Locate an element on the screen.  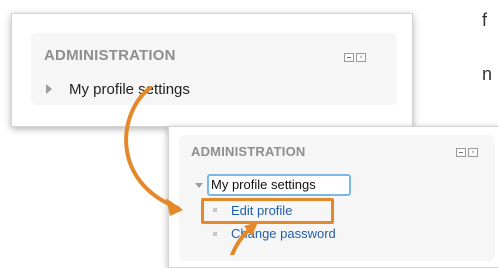
callout-arrow-main is located at coordinates (152, 148).